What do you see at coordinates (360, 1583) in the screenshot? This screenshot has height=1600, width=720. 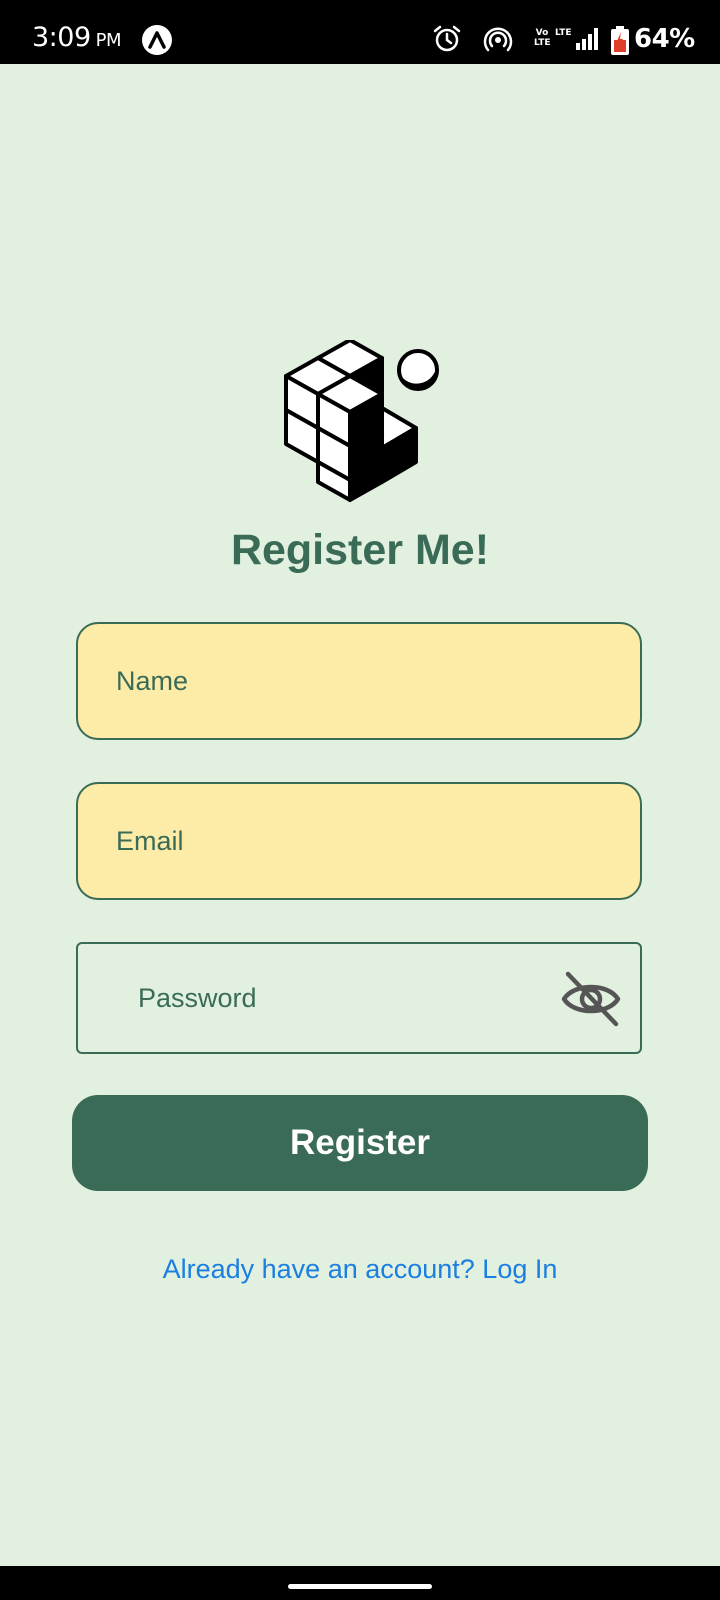 I see `navigation-bar` at bounding box center [360, 1583].